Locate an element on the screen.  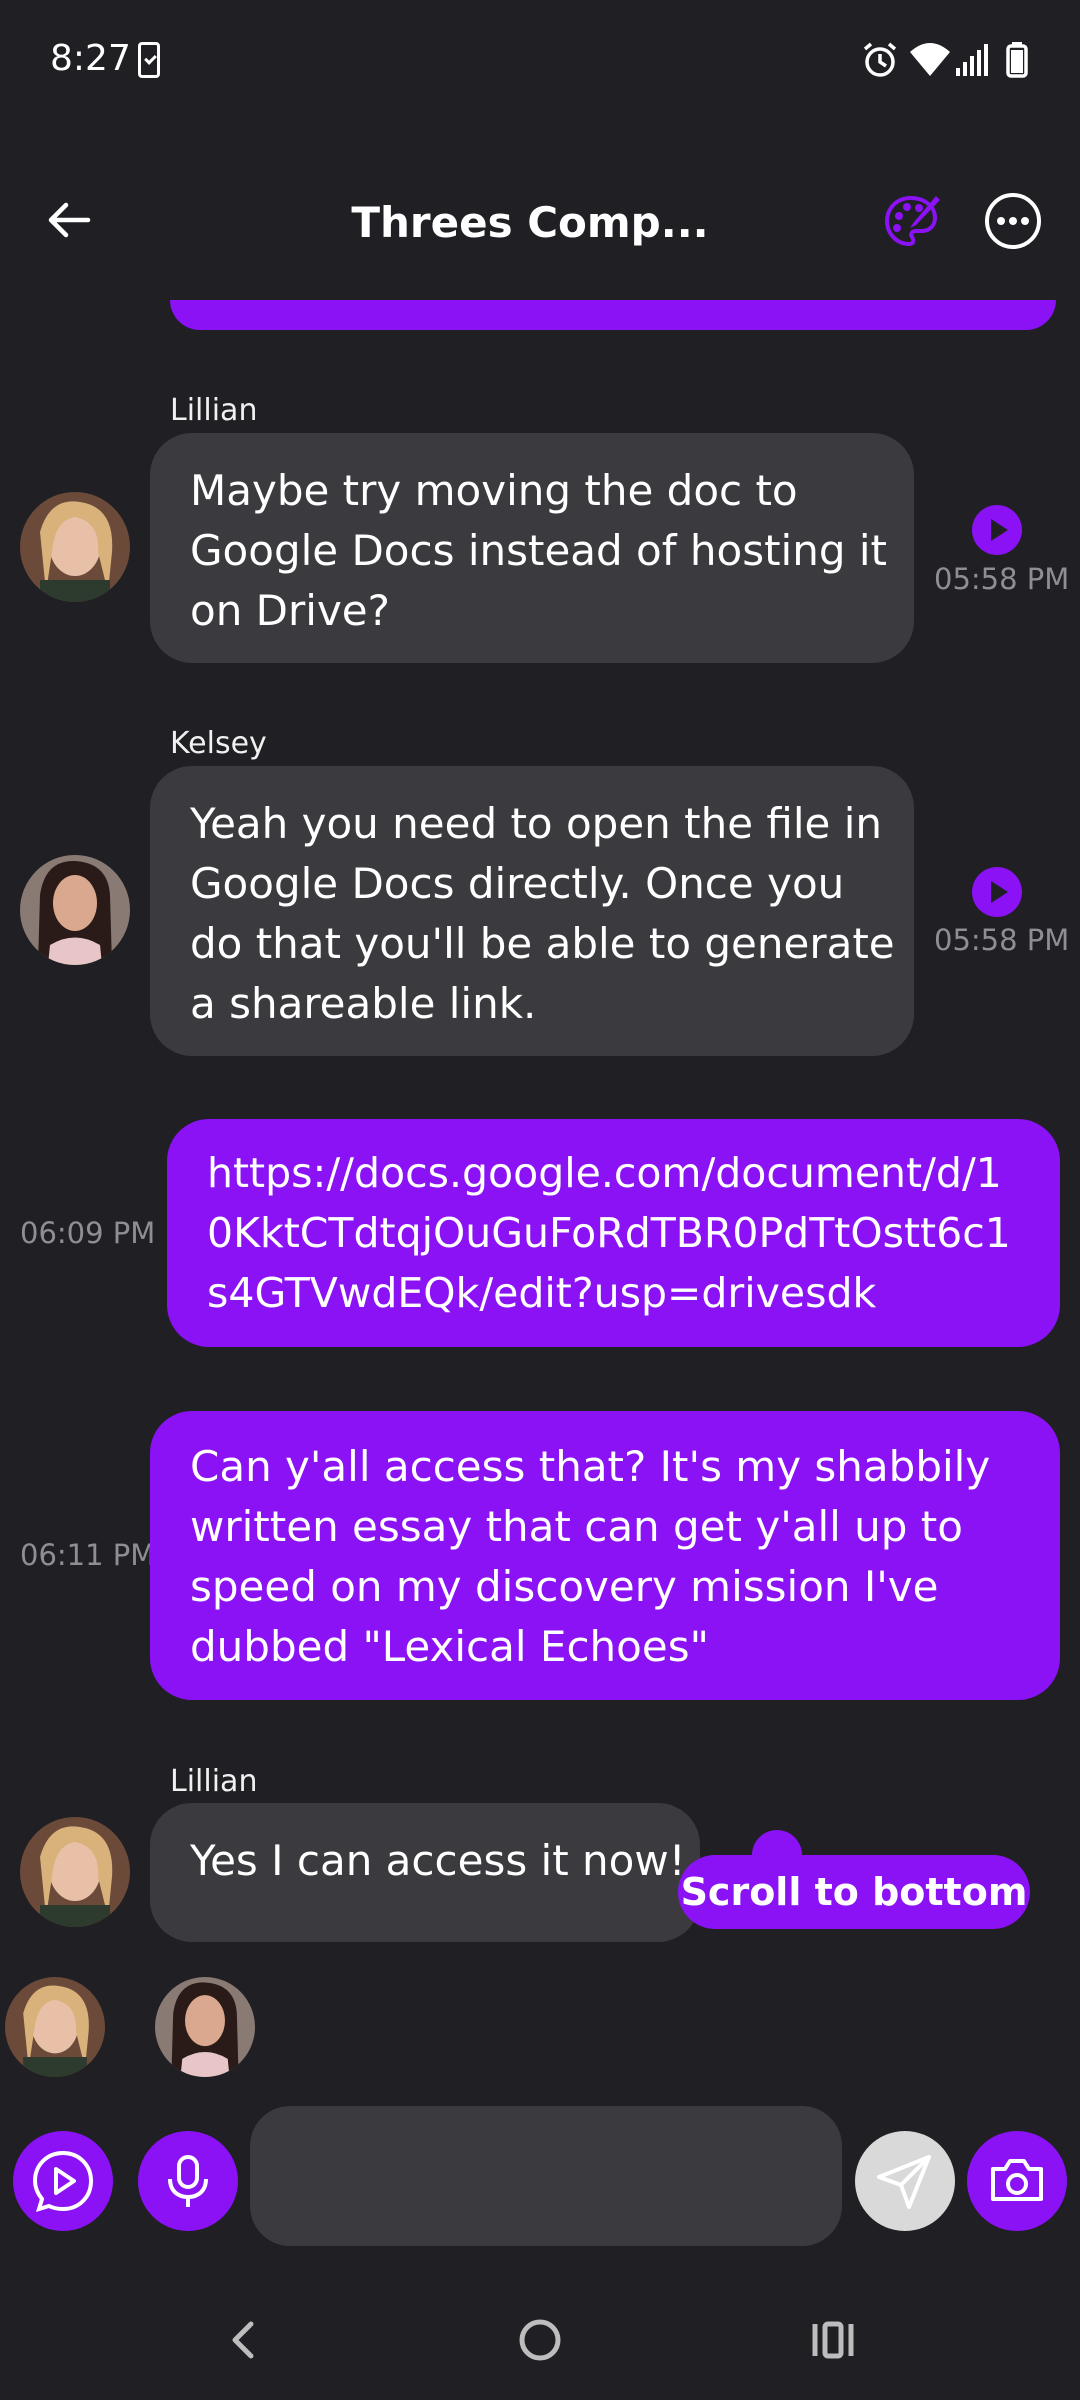
camera-button is located at coordinates (1017, 2181).